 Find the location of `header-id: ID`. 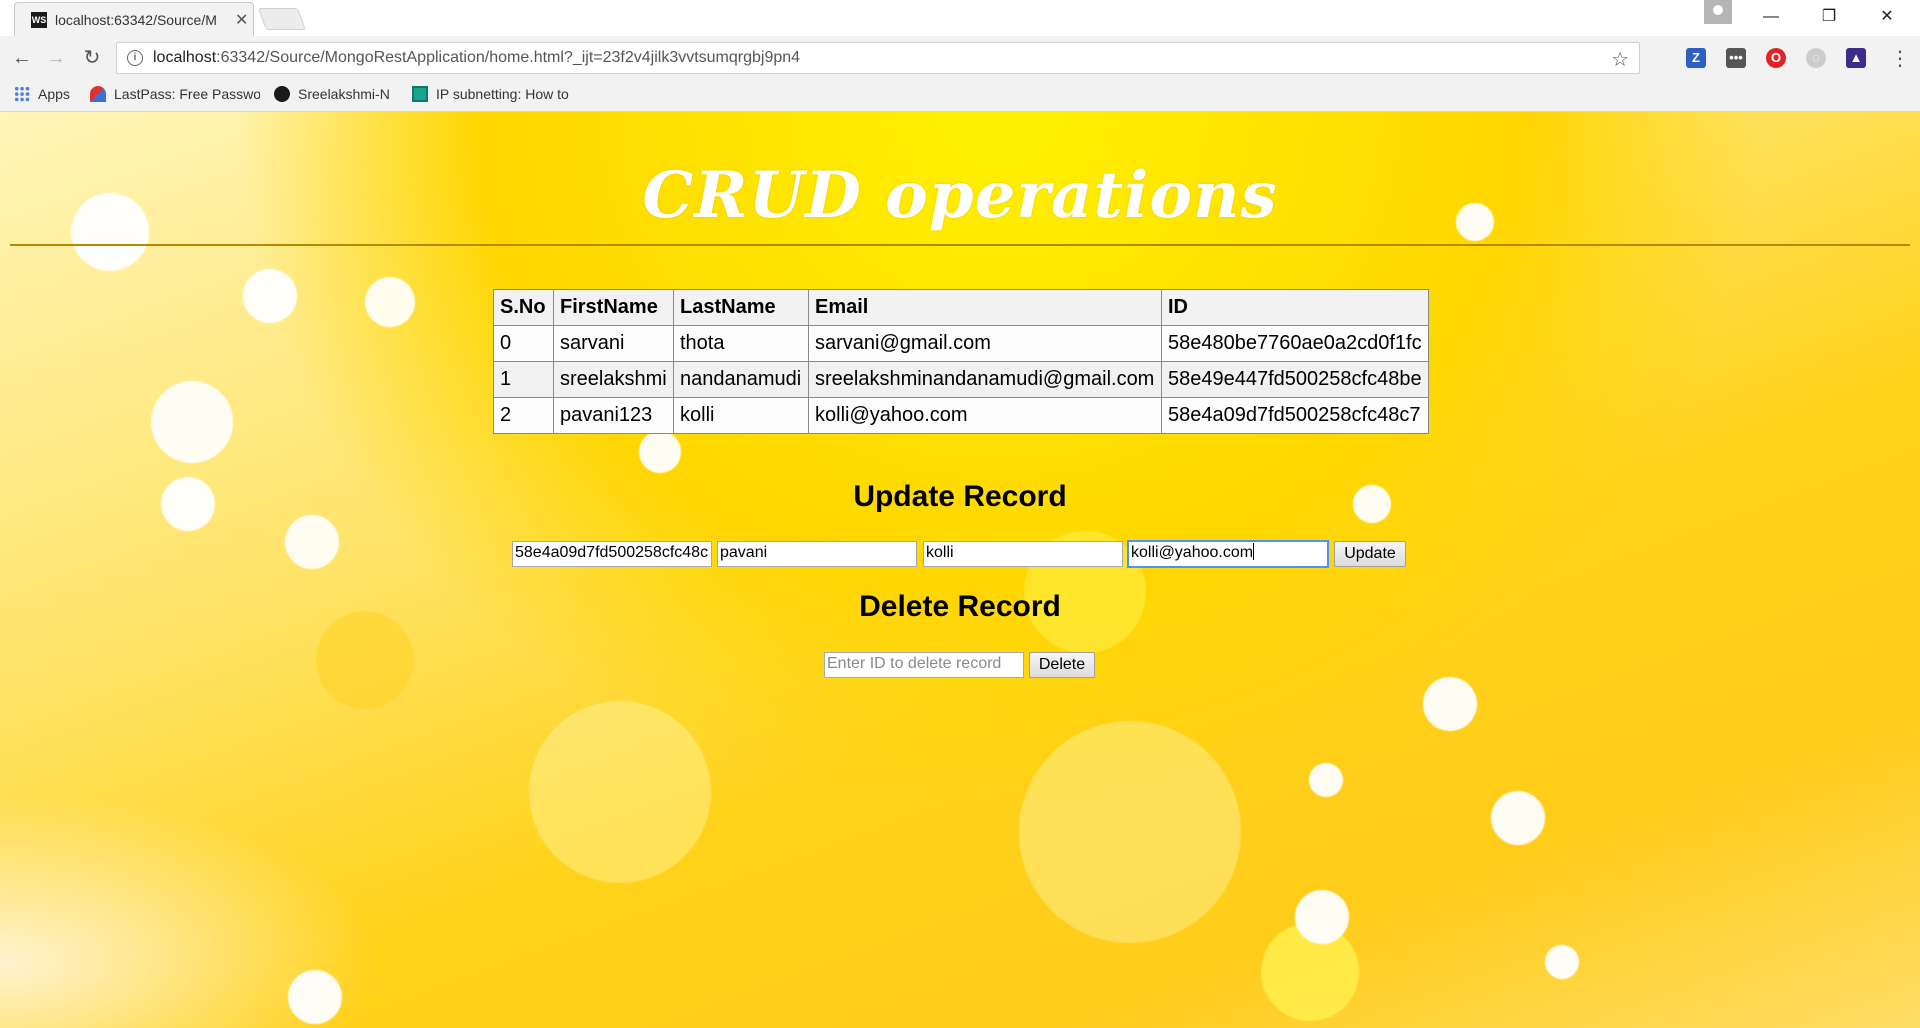

header-id: ID is located at coordinates (1295, 307).